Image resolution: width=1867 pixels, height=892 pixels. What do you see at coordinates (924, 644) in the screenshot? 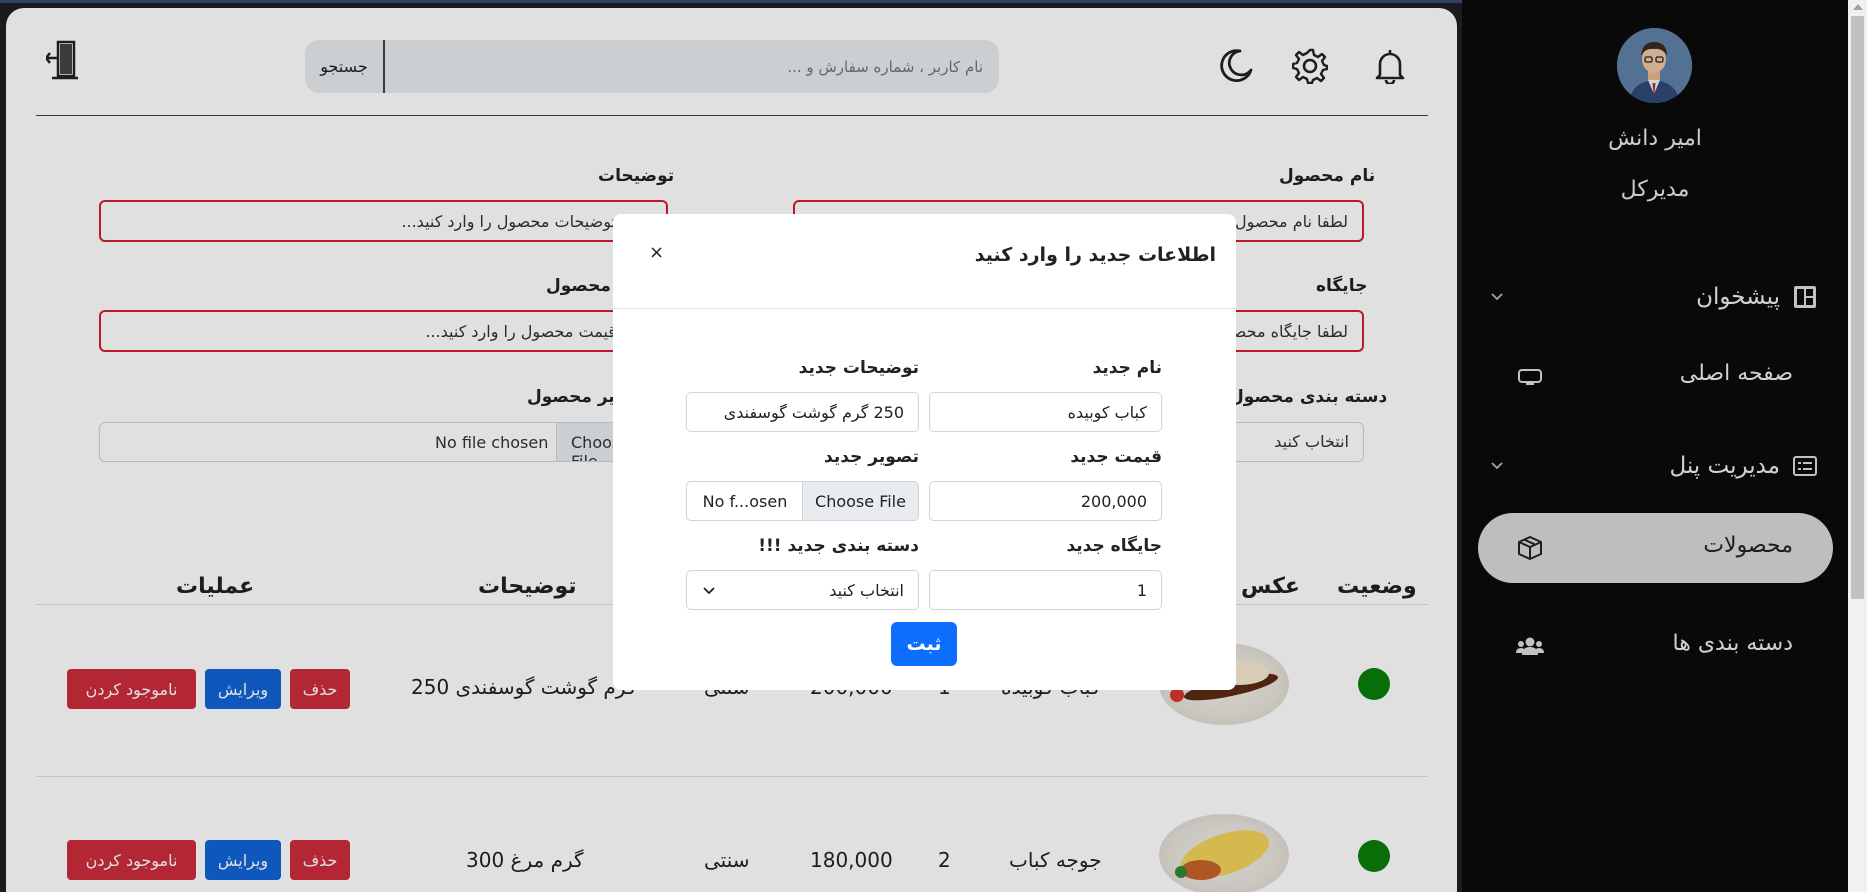
I see `submit-button: ثبت` at bounding box center [924, 644].